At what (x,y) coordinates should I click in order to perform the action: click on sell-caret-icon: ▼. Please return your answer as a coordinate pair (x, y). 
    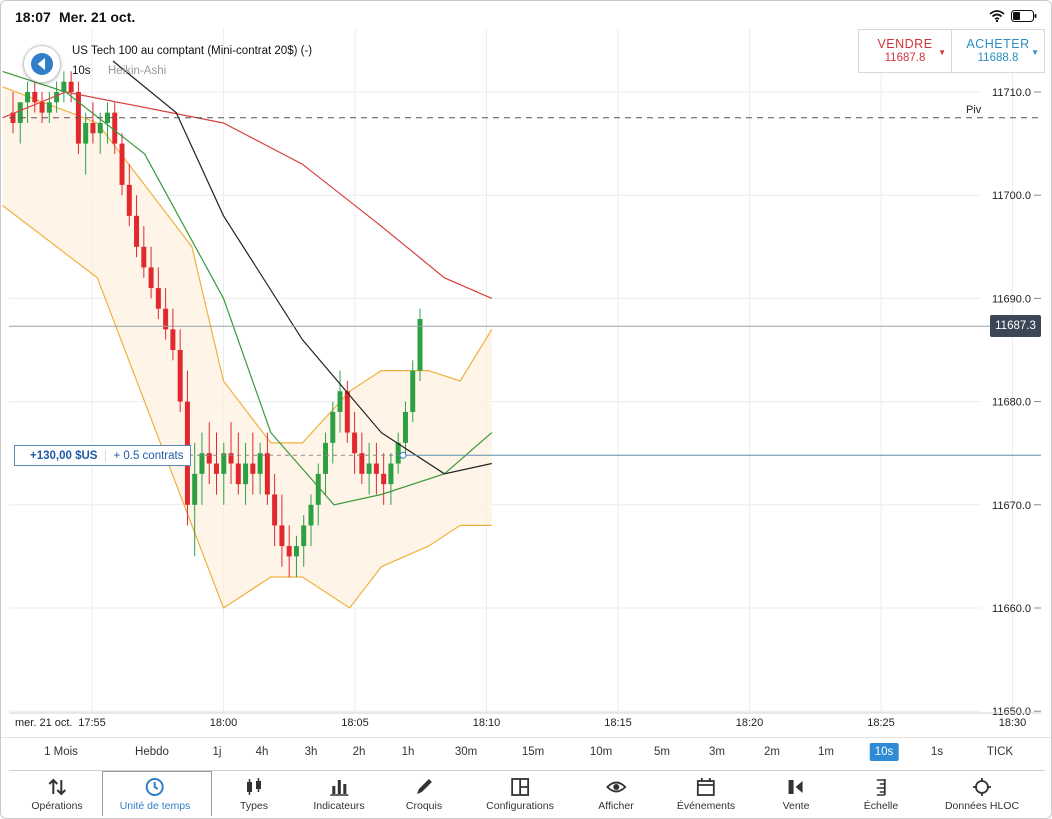
    Looking at the image, I should click on (942, 52).